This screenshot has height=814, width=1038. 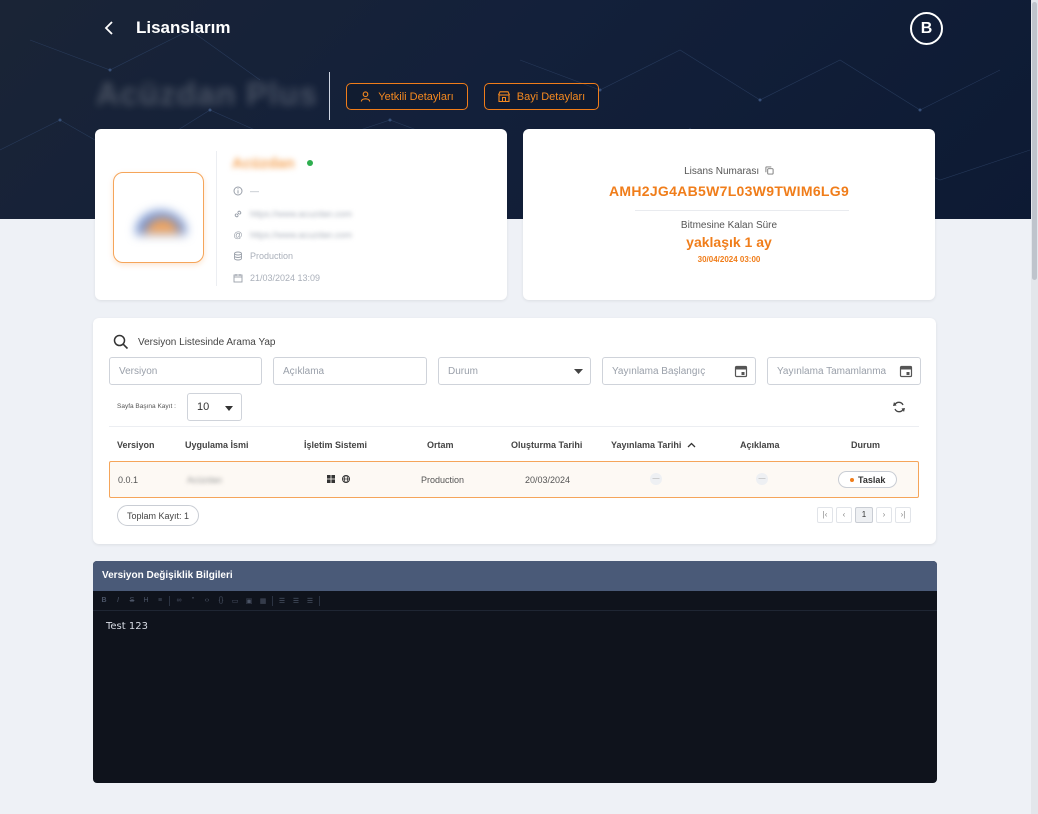 I want to click on app-info-name: Acüzdan, so click(x=263, y=163).